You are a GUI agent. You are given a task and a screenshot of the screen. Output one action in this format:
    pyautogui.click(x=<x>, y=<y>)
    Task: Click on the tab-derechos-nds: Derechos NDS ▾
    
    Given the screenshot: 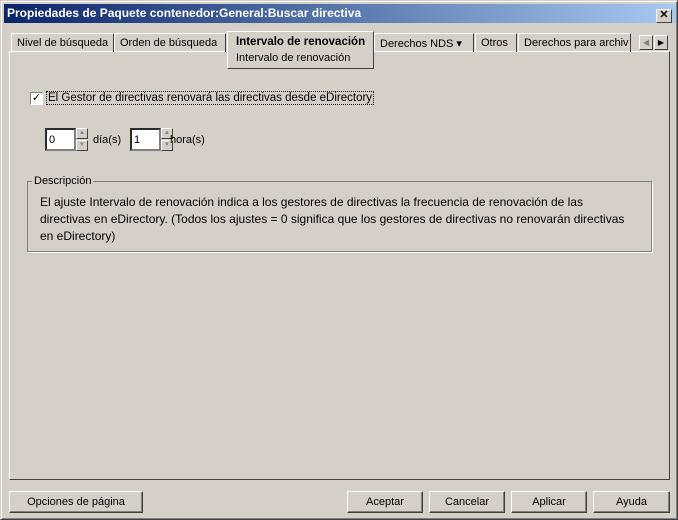 What is the action you would take?
    pyautogui.click(x=424, y=42)
    